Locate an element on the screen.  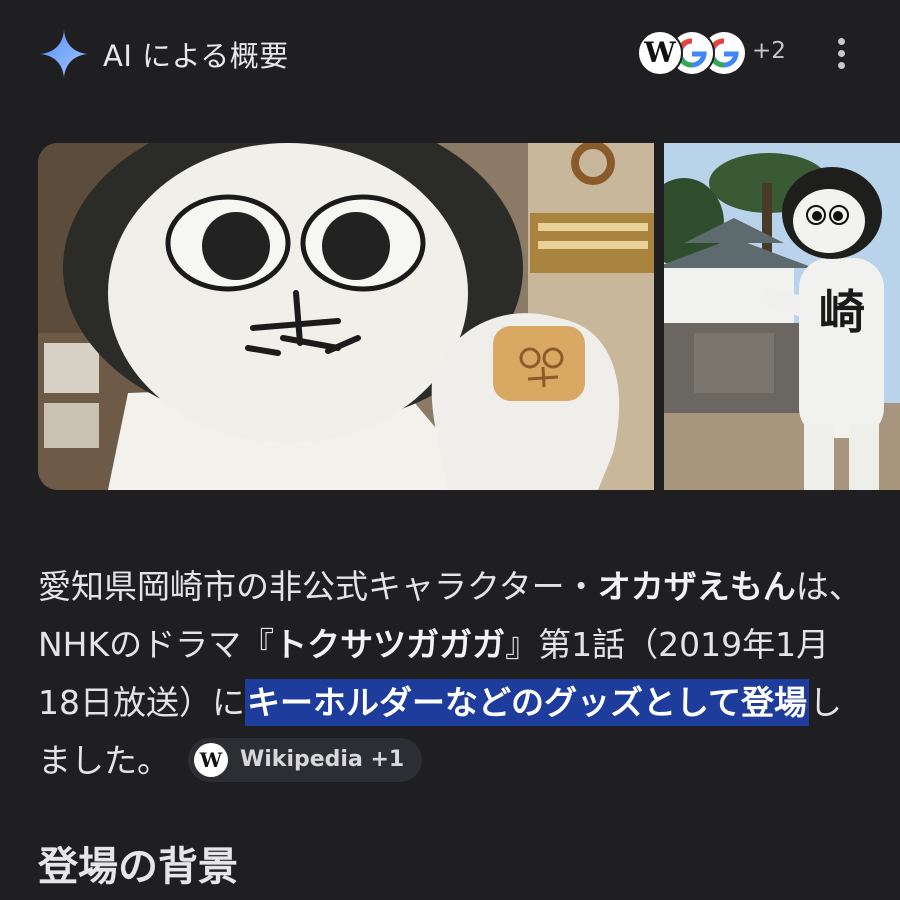
sources-extra-count: +2 is located at coordinates (769, 51).